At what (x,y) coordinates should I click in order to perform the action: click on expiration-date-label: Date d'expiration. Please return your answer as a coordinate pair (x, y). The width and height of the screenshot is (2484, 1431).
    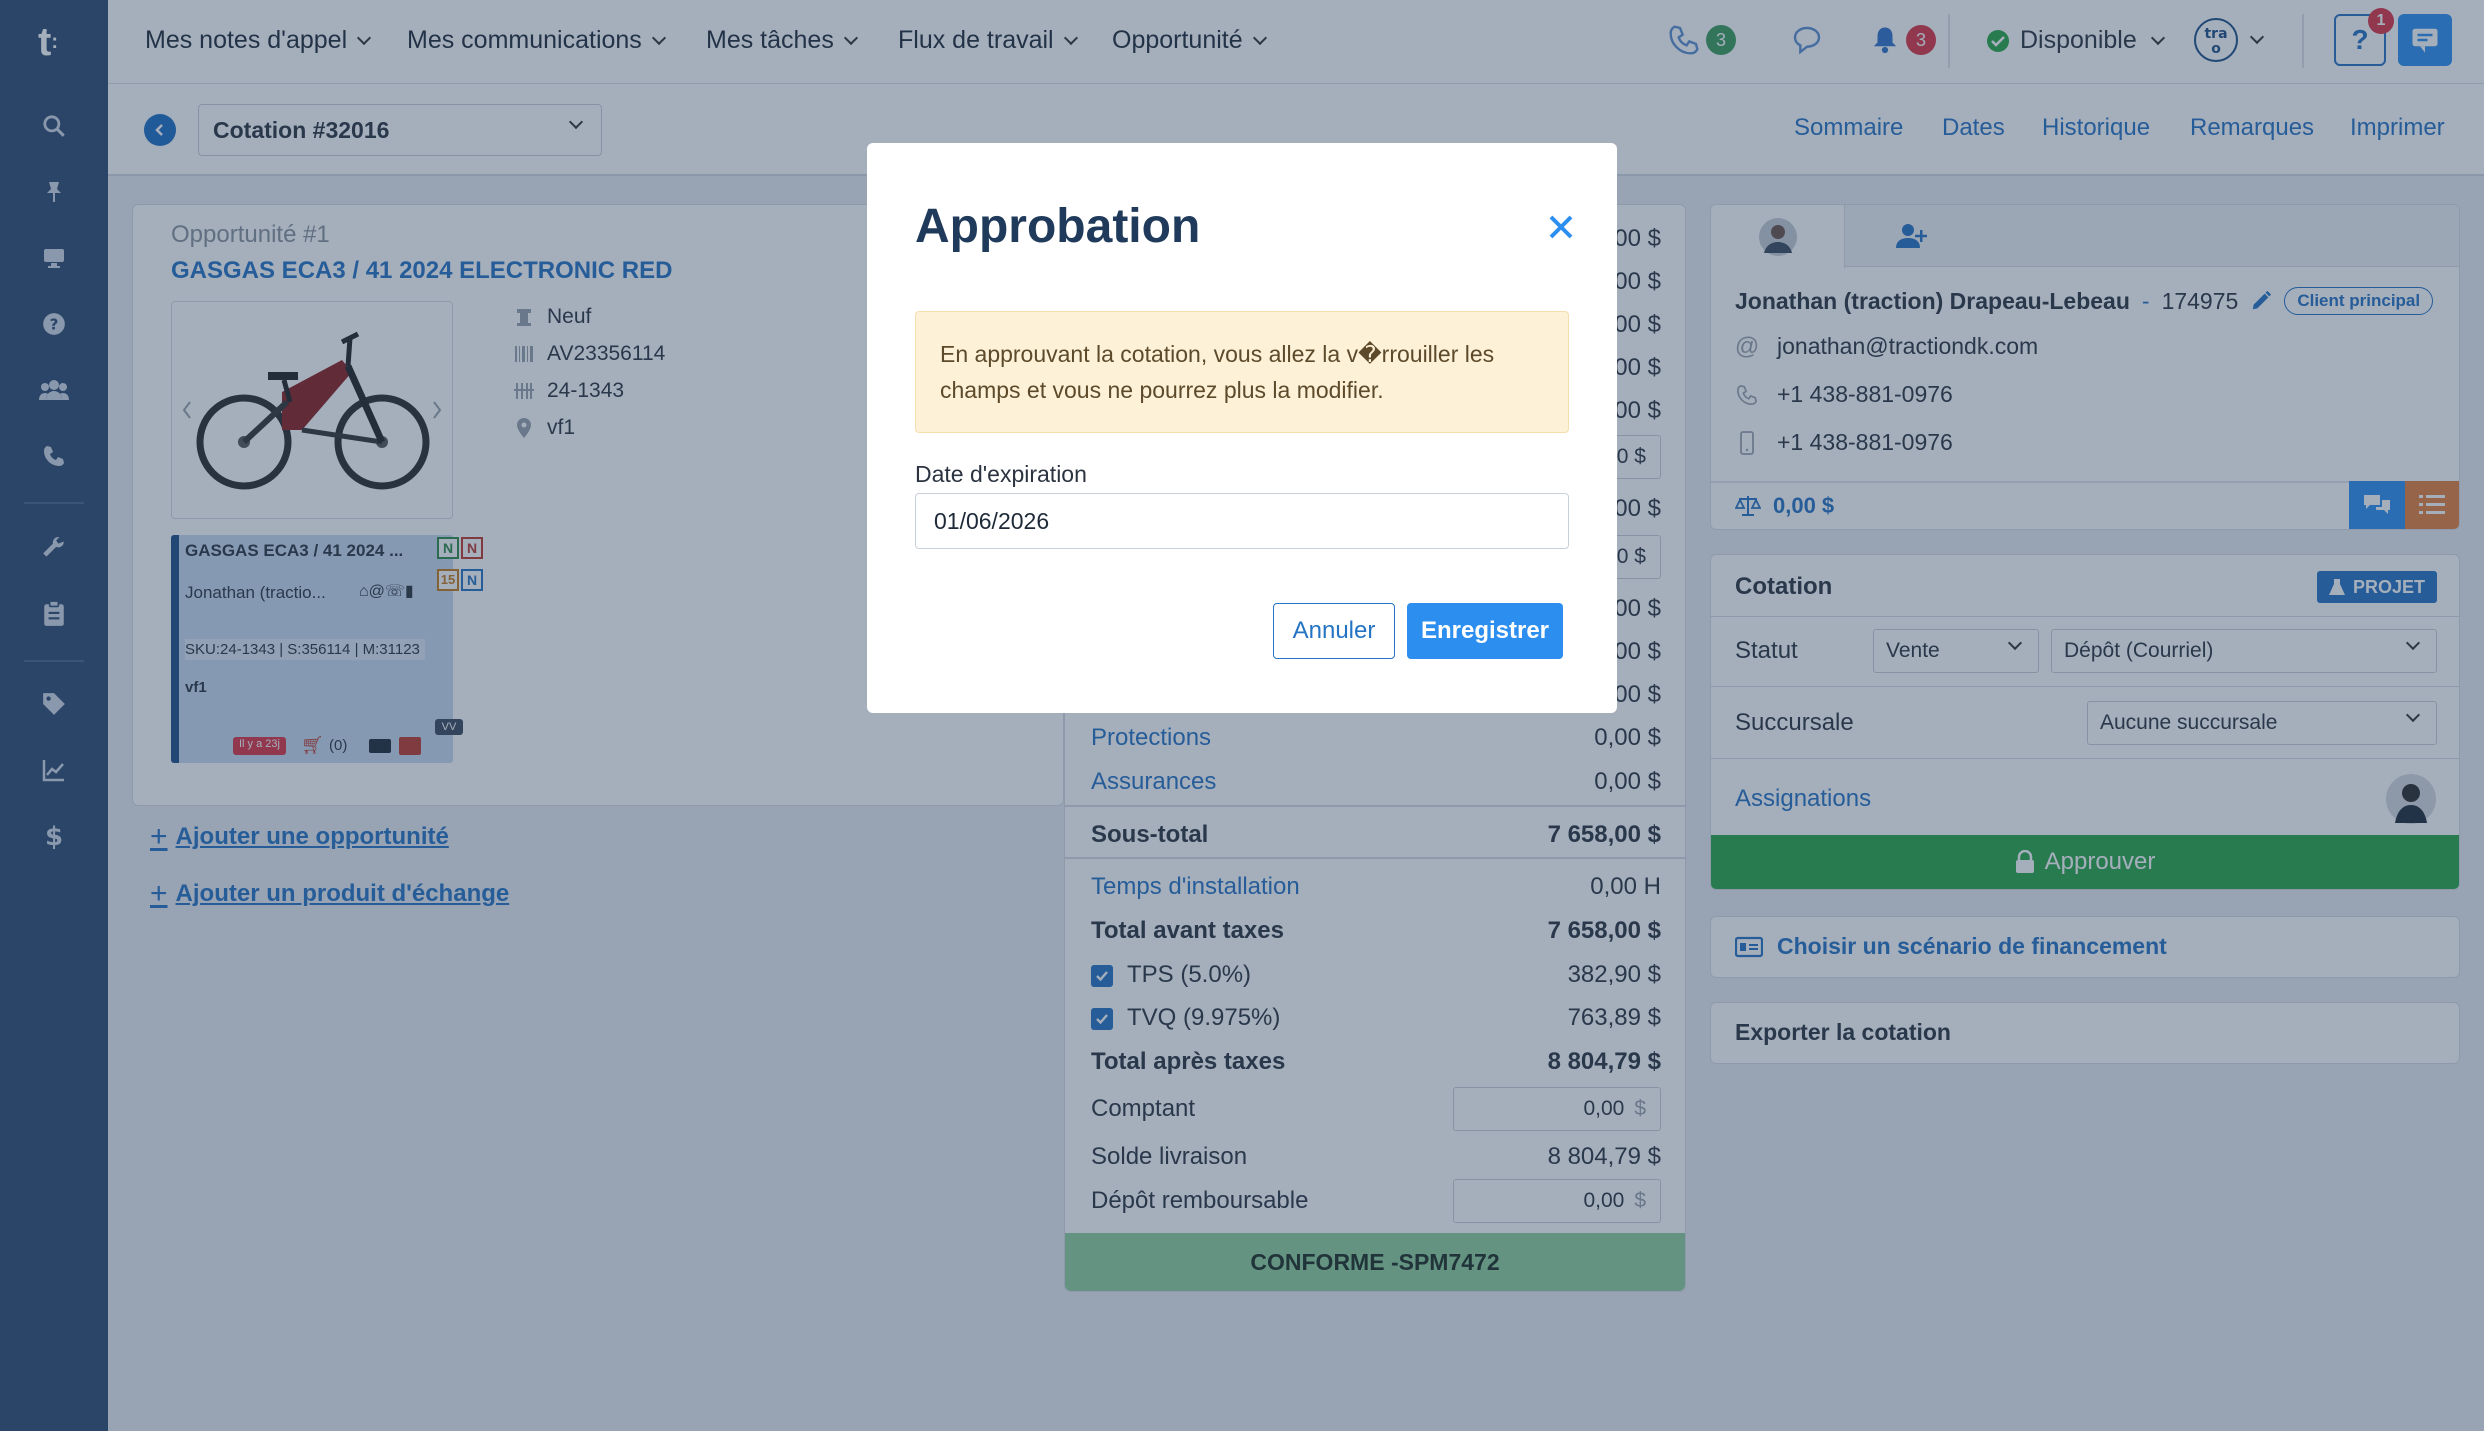
    Looking at the image, I should click on (1001, 474).